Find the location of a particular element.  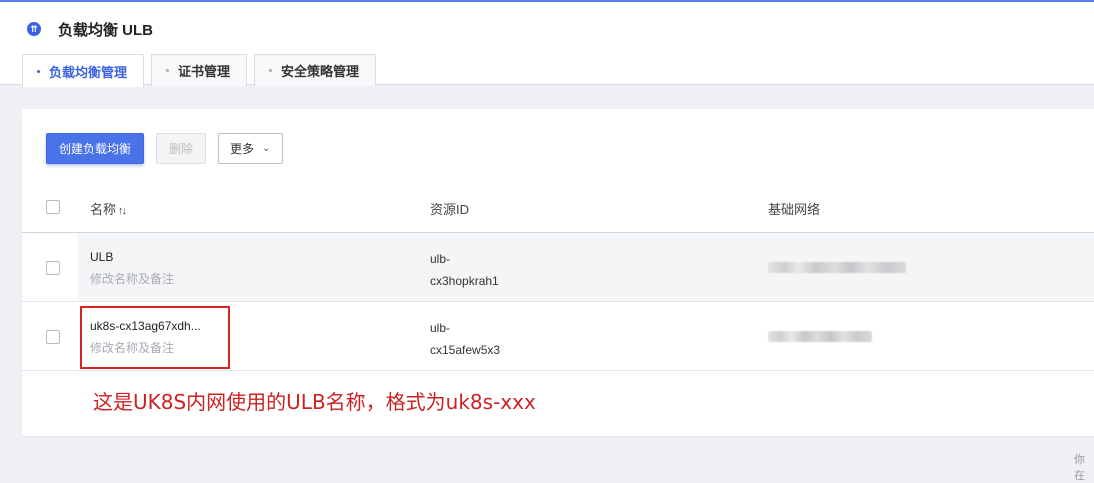

tab-label: 安全策略管理 is located at coordinates (320, 71).